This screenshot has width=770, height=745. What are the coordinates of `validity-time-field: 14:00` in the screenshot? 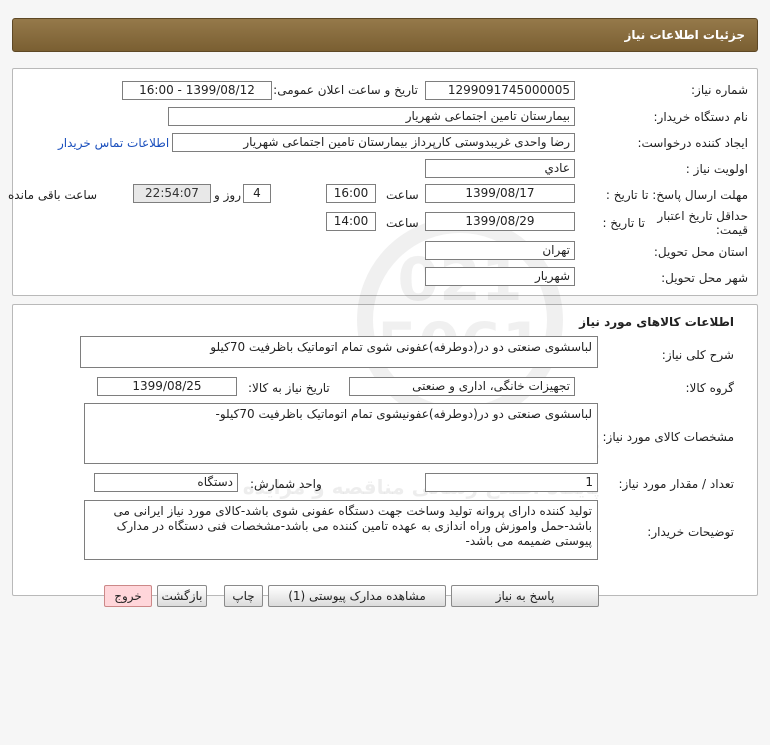 It's located at (351, 221).